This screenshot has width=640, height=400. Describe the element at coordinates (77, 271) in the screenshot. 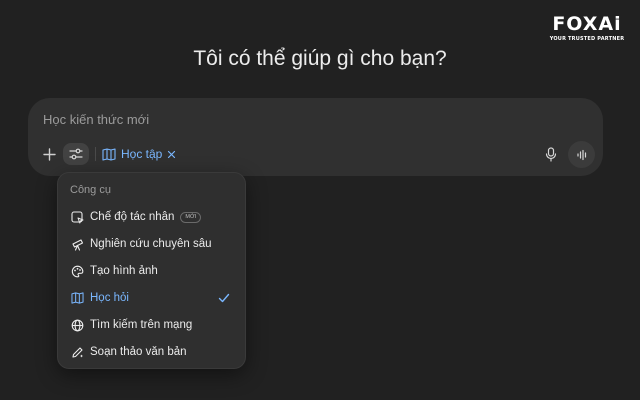

I see `palette-icon` at that location.